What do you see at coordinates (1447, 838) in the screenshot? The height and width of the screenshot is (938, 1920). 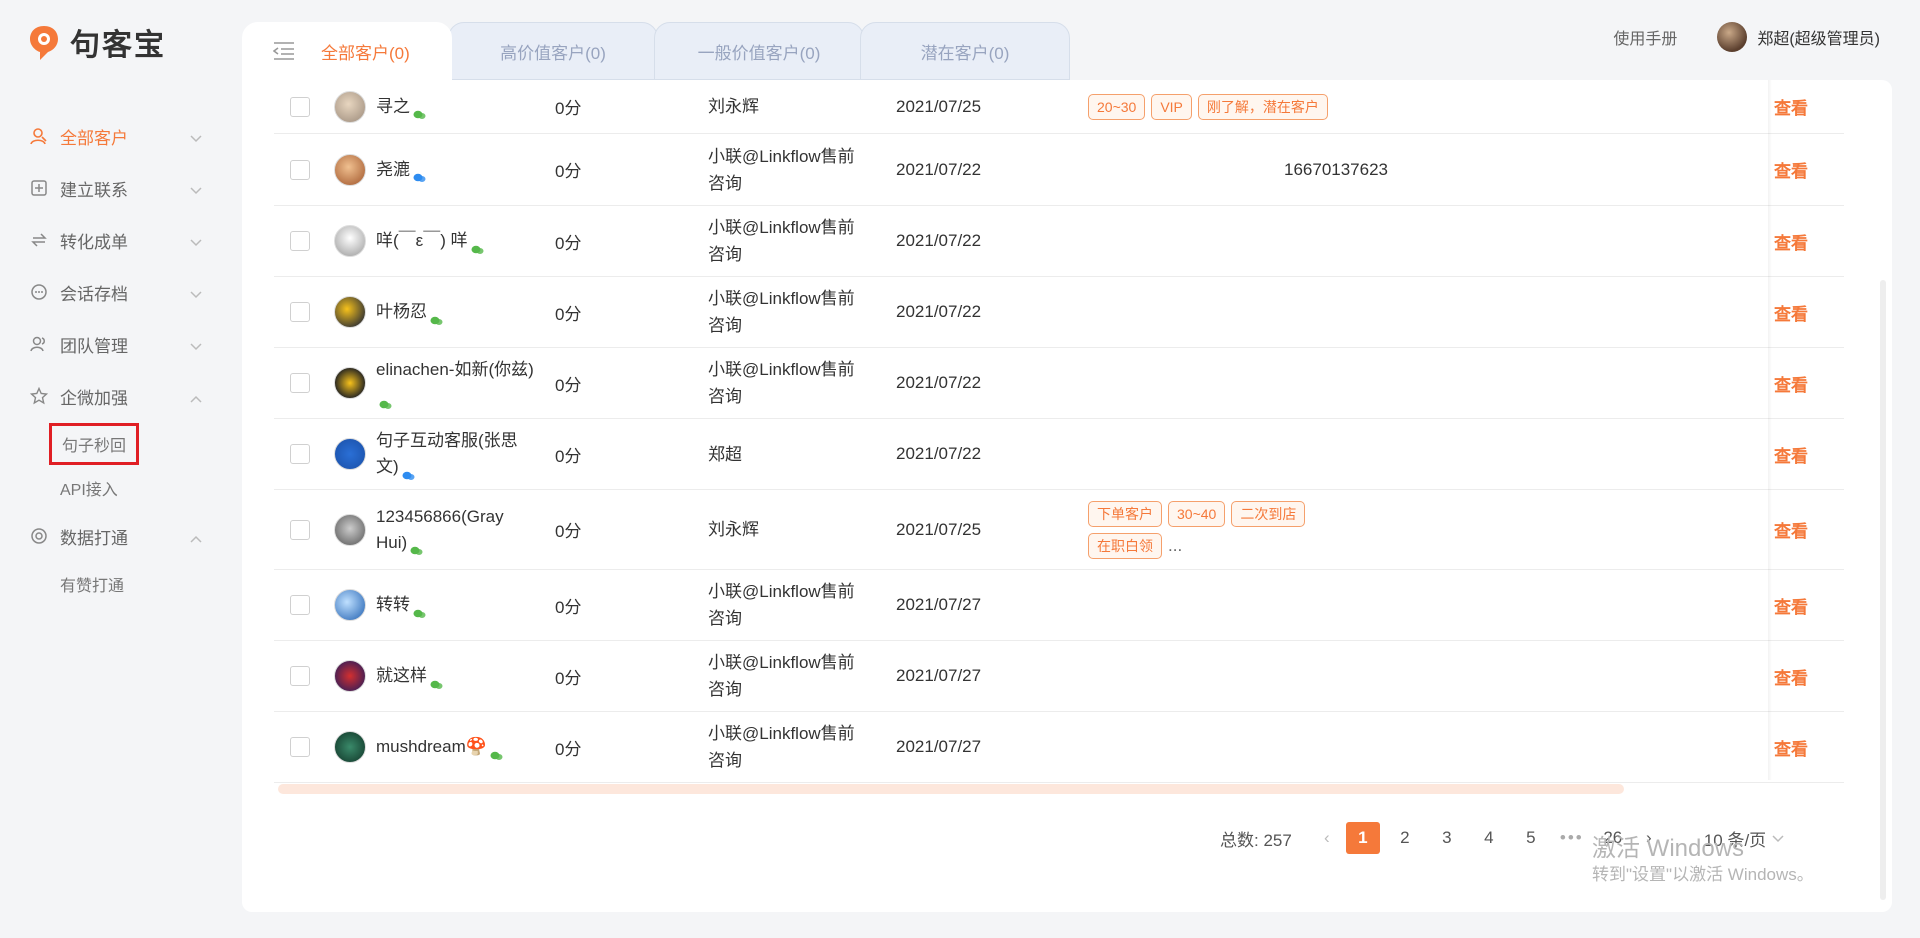 I see `page-3: 3` at bounding box center [1447, 838].